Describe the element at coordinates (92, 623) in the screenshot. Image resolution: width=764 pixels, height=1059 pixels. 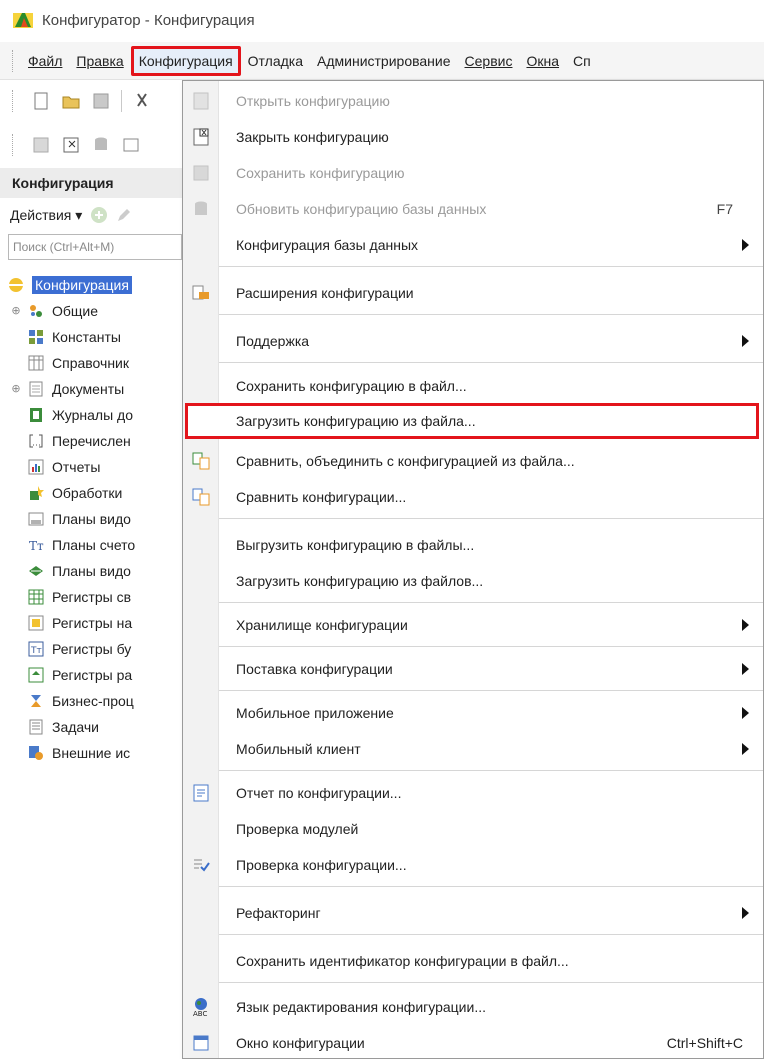
I see `tree-item-label: Регистры на` at that location.